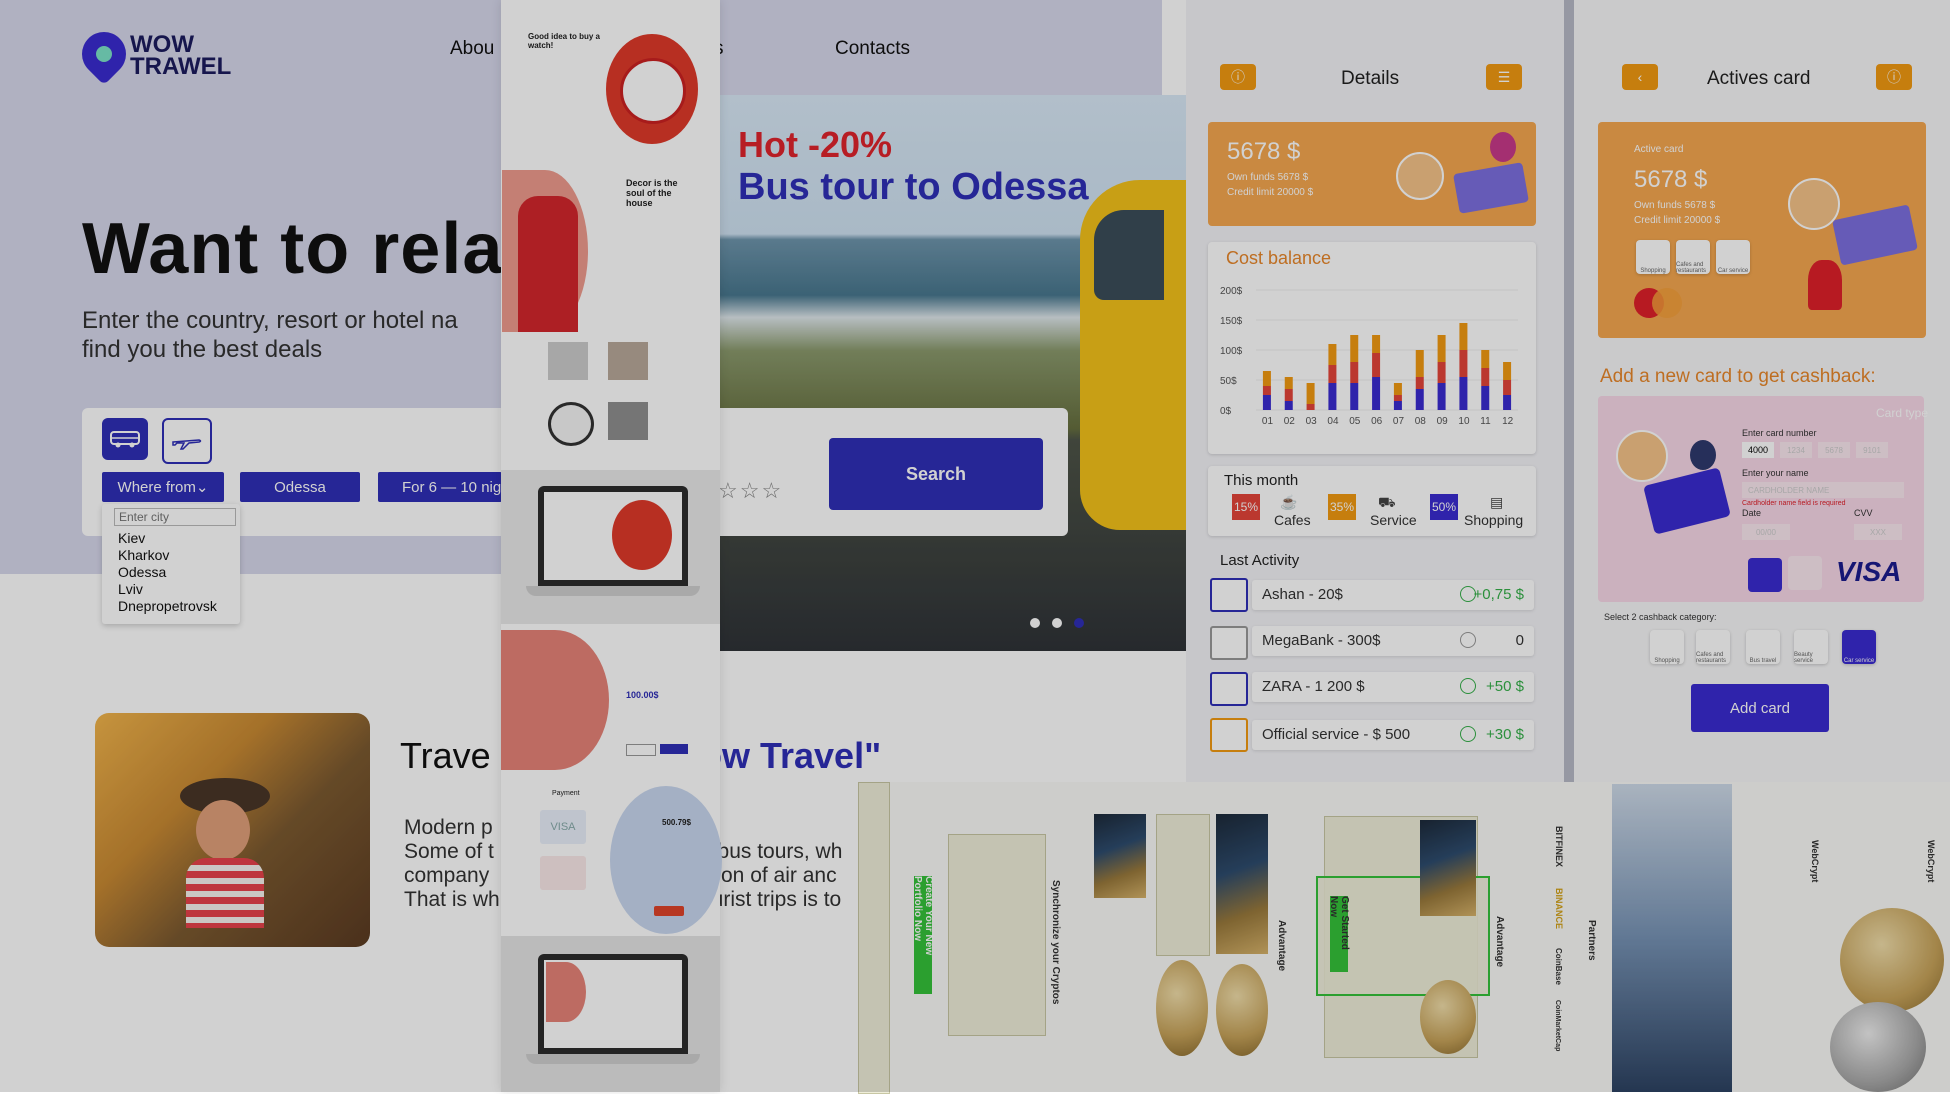 The height and width of the screenshot is (1094, 1950). Describe the element at coordinates (1811, 647) in the screenshot. I see `cashback-category-beauty: Beauty service` at that location.